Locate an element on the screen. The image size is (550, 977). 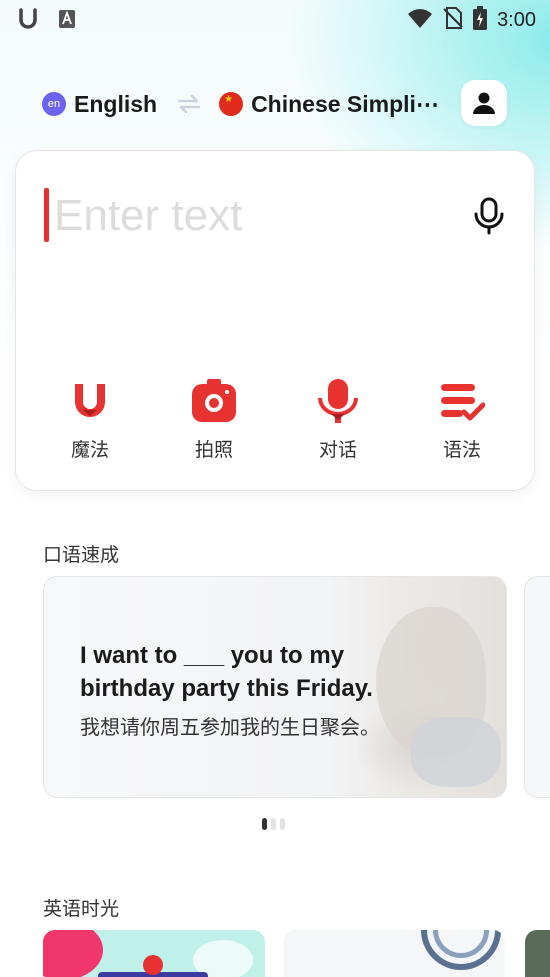
tool-conversation: 对话 is located at coordinates (338, 419).